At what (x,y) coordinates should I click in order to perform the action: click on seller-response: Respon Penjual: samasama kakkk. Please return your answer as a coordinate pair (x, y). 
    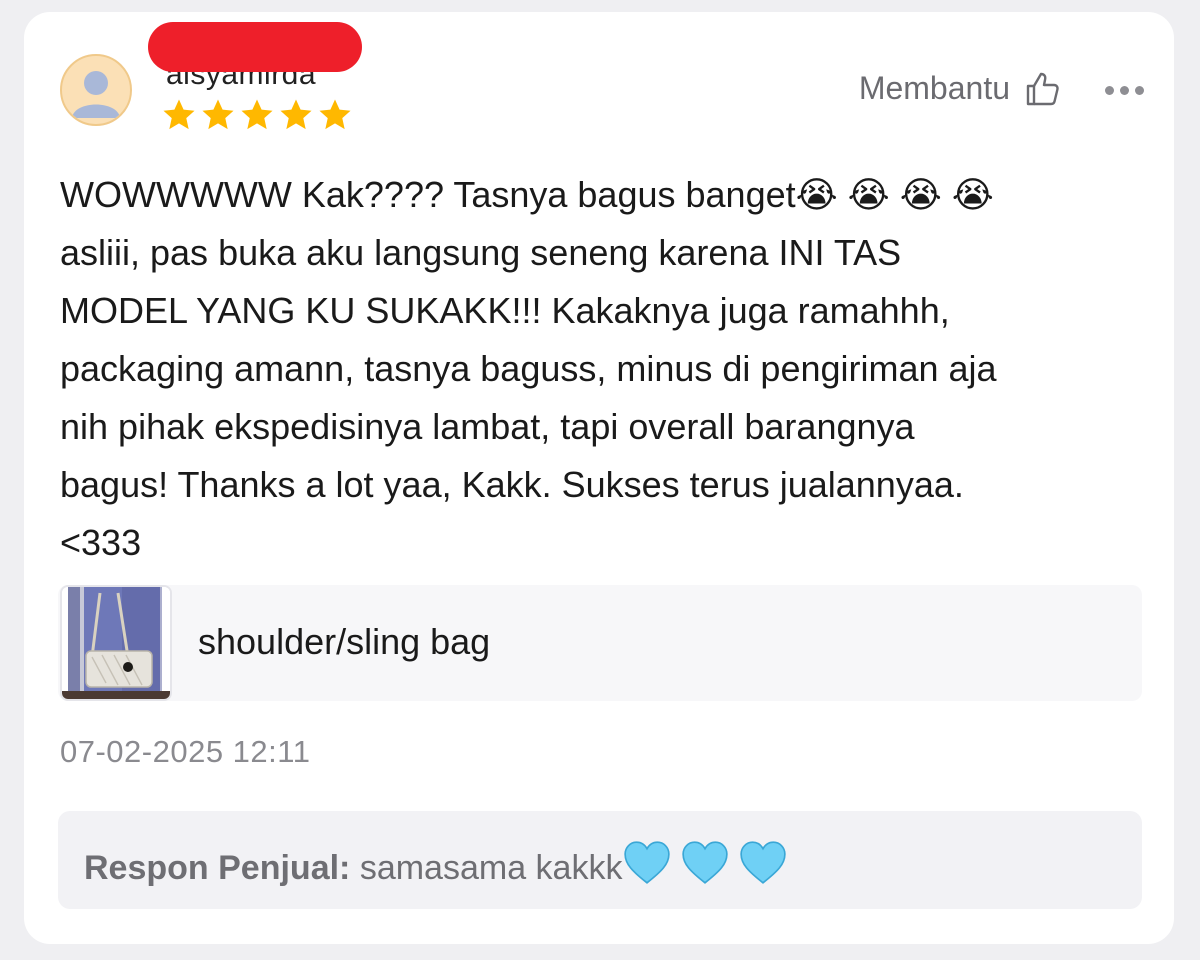
    Looking at the image, I should click on (436, 863).